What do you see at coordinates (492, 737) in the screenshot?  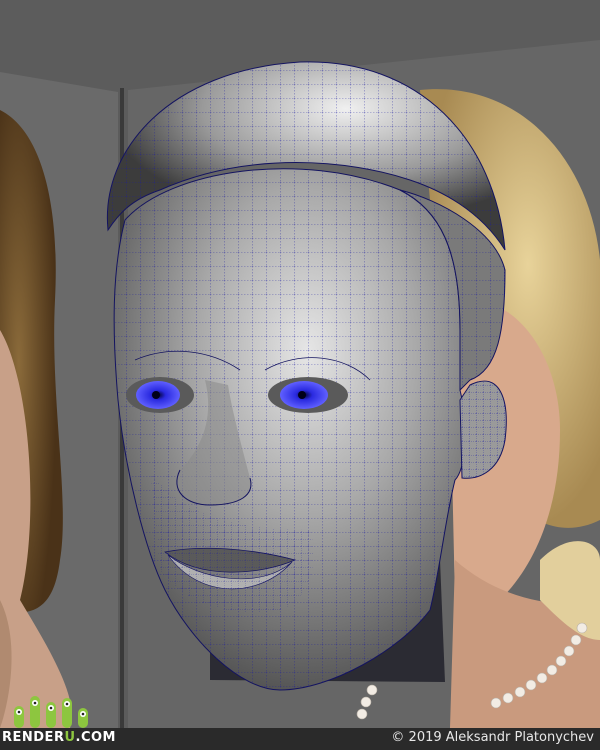 I see `copyright-text: © 2019 Aleksandr Platonychev` at bounding box center [492, 737].